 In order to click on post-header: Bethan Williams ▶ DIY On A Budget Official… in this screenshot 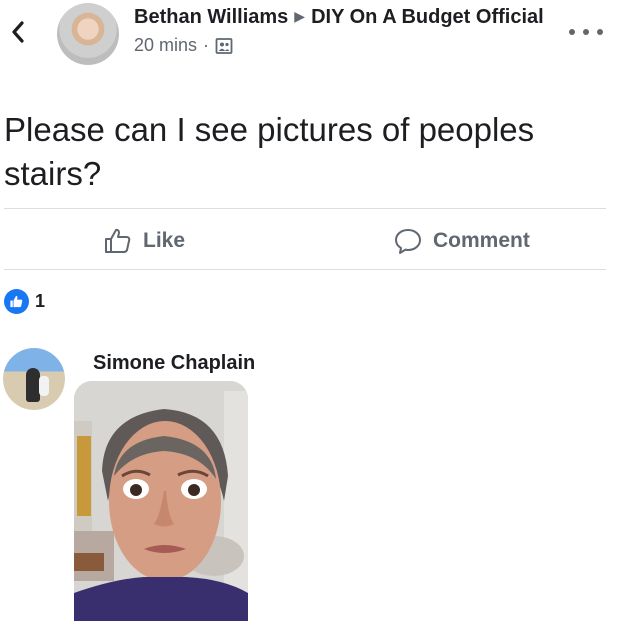, I will do `click(344, 30)`.